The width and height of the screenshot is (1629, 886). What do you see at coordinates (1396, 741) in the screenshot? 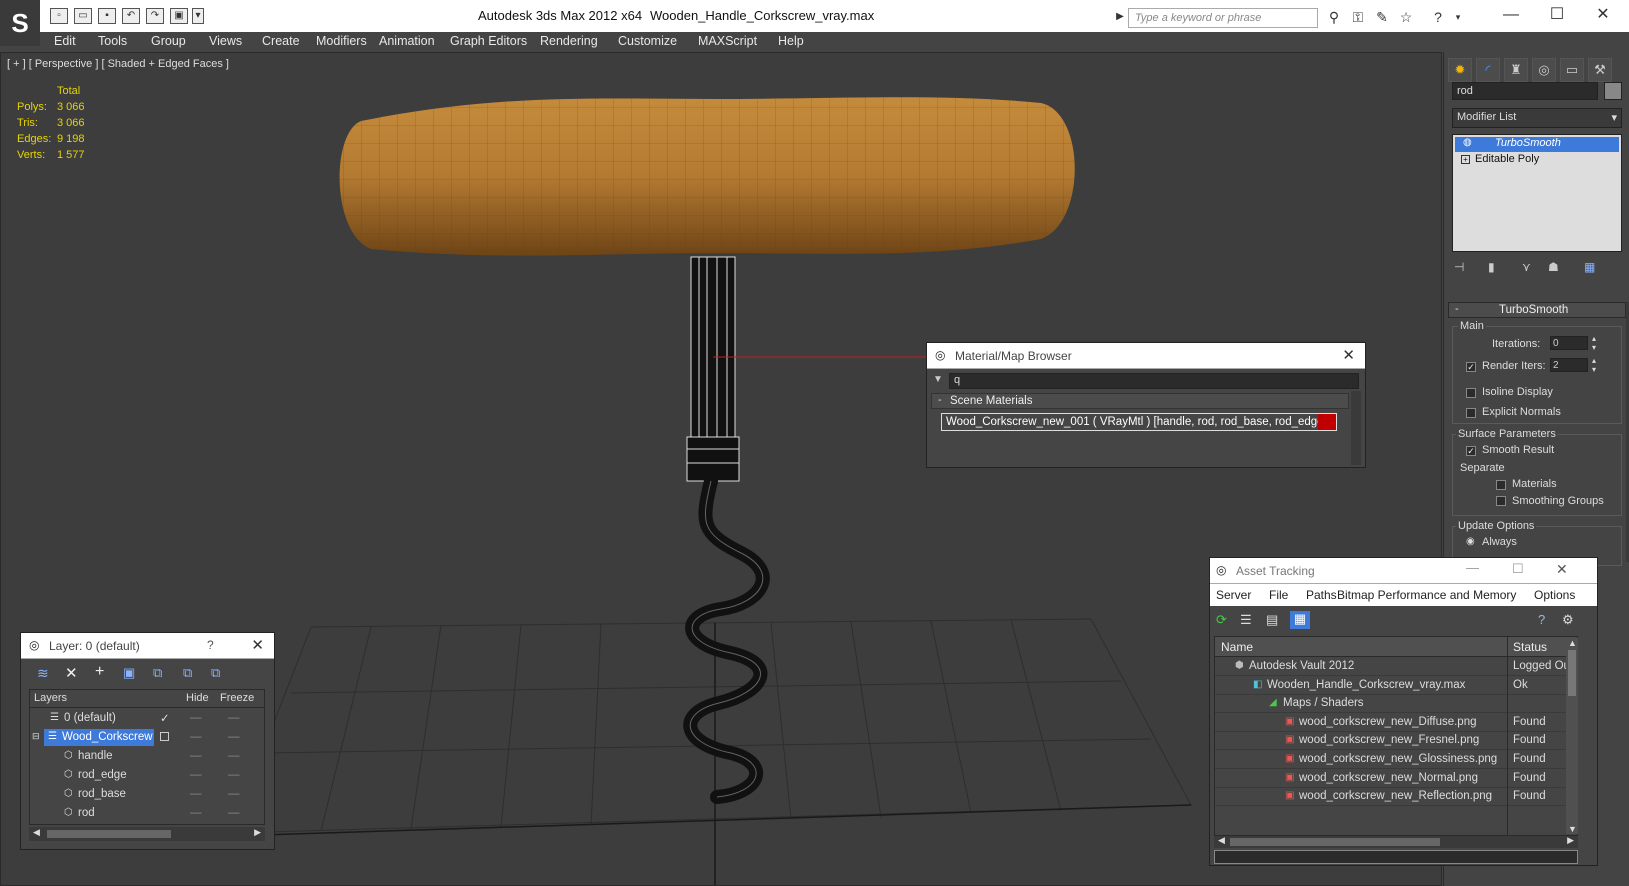
I see `asset-row: ▣ wood_corkscrew_new_Fresnel.png Found` at bounding box center [1396, 741].